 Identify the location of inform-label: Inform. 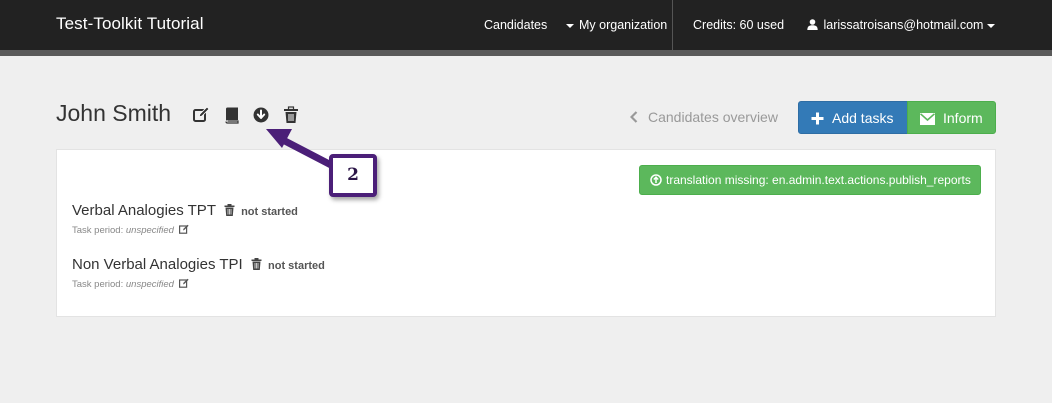
(963, 118).